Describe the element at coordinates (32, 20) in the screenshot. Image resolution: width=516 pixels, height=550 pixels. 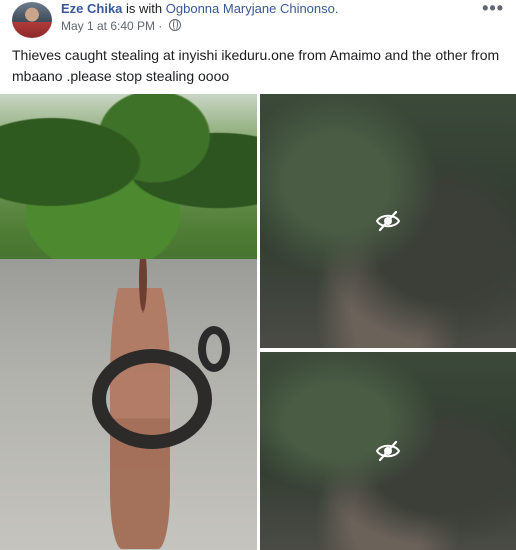
I see `author-avatar` at that location.